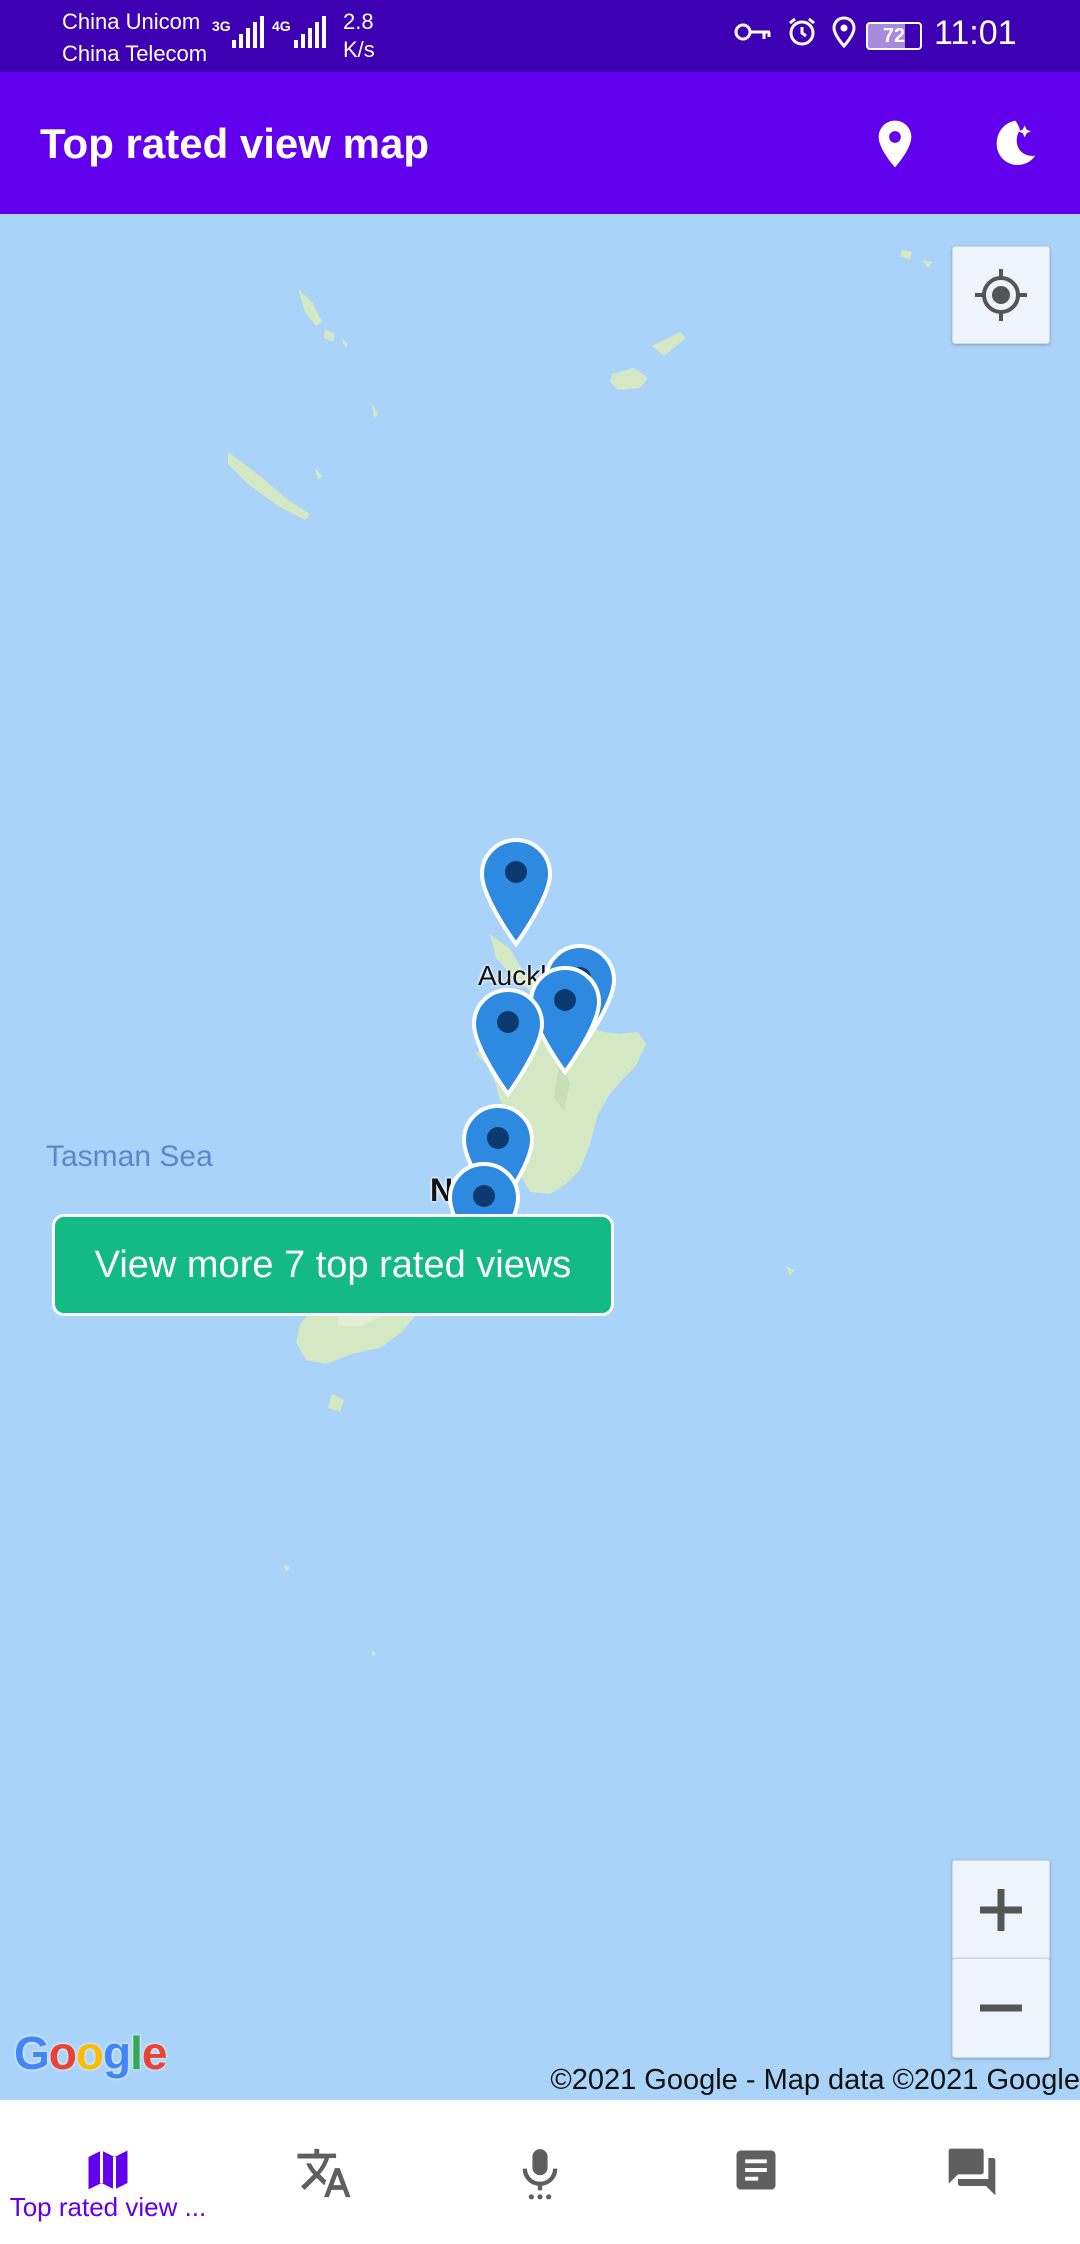 The image size is (1080, 2244). I want to click on clock: 11:01, so click(975, 33).